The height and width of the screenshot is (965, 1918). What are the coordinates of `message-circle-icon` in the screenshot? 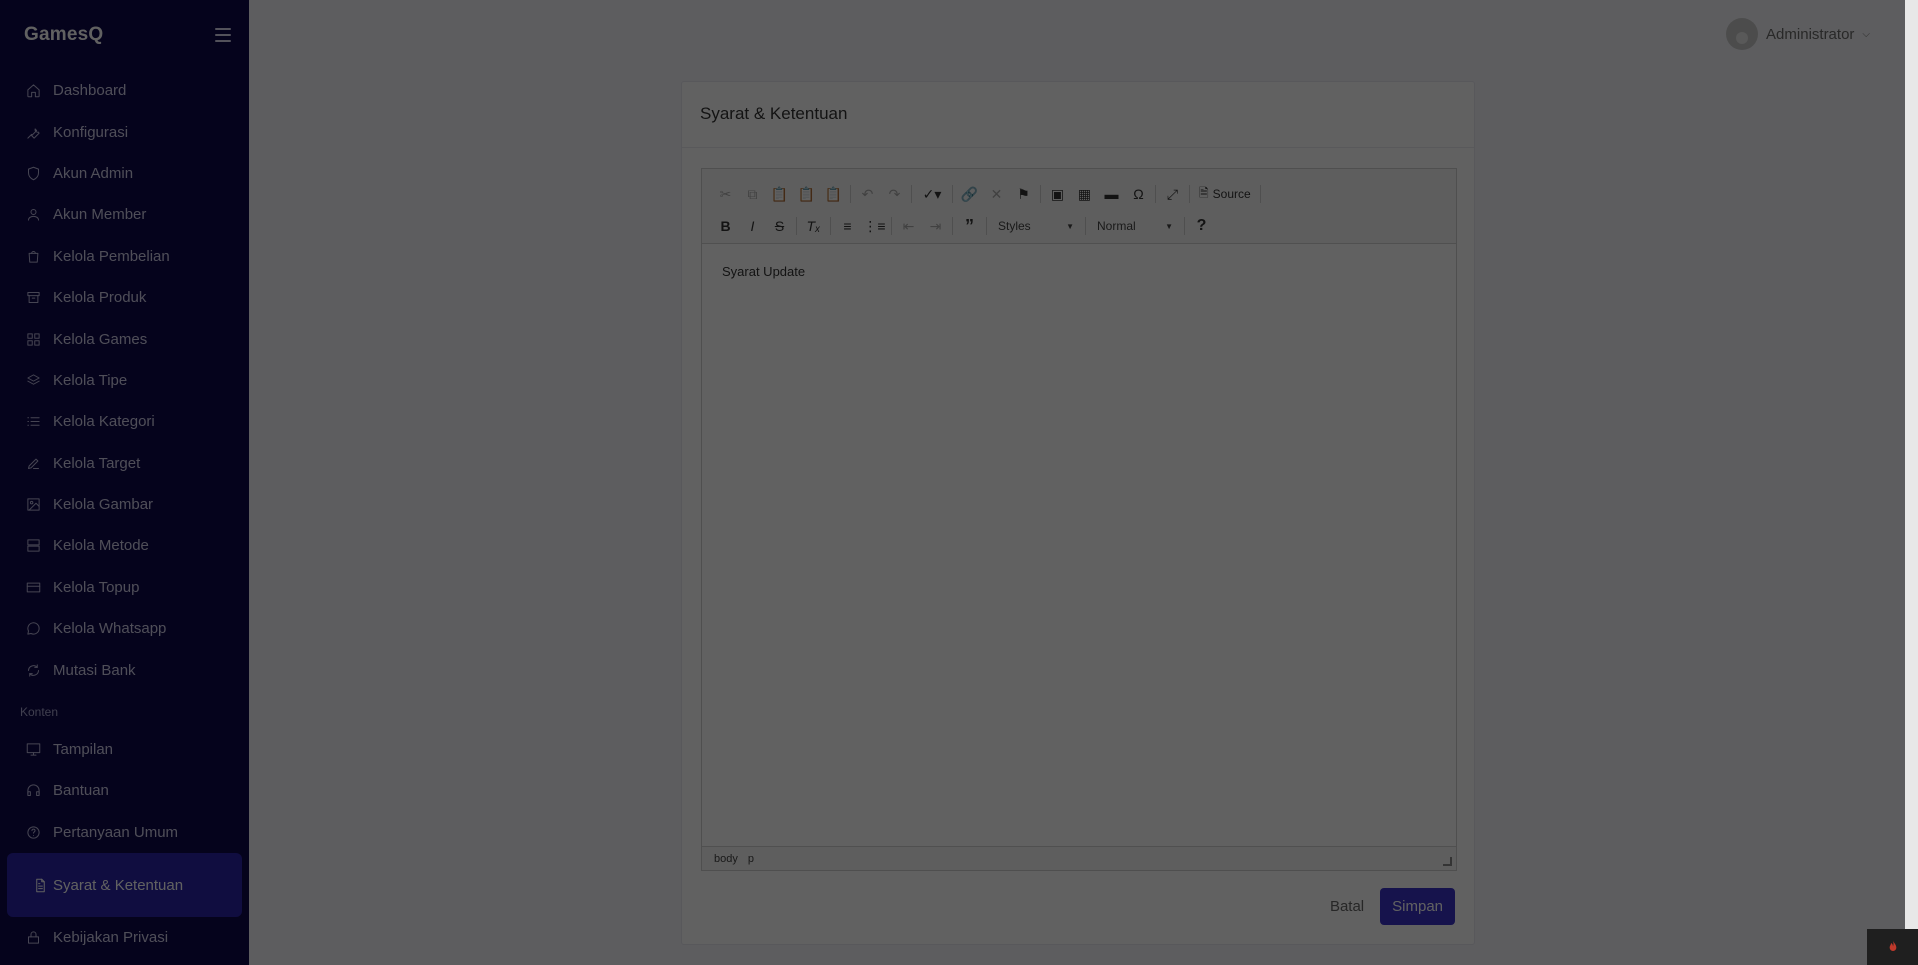 It's located at (33, 629).